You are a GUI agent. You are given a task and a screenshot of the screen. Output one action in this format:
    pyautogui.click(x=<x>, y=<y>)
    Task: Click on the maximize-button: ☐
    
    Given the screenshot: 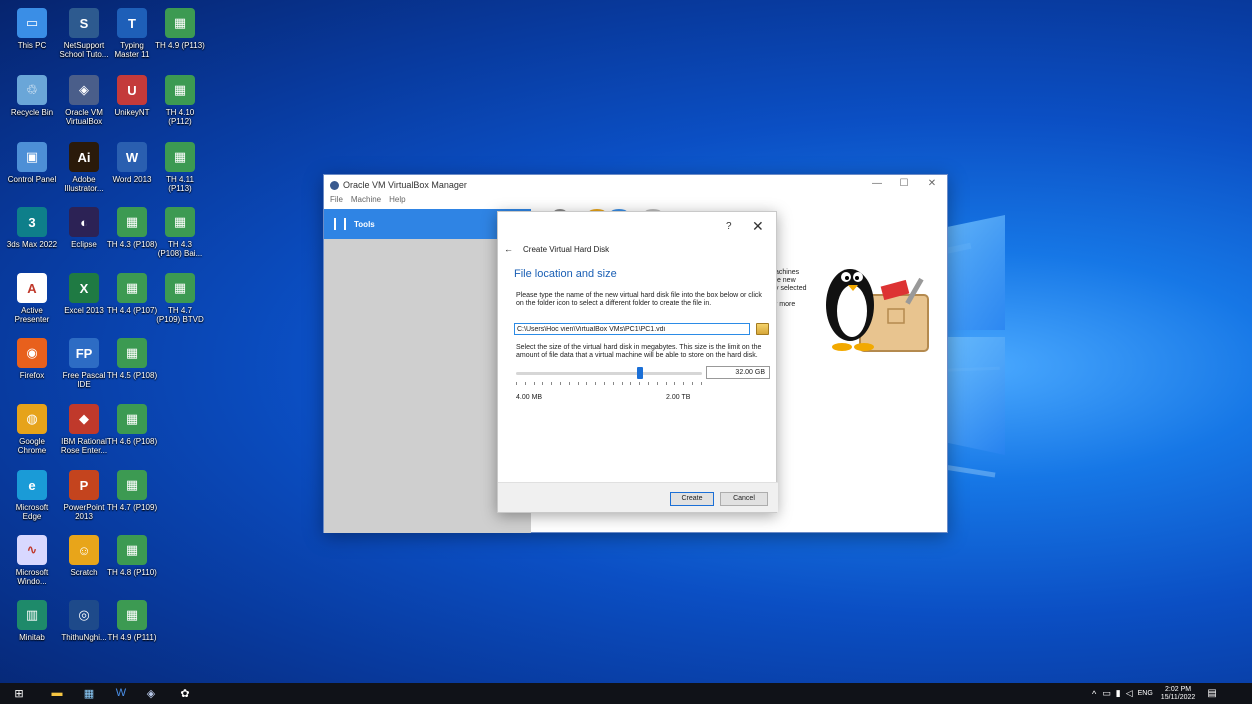 What is the action you would take?
    pyautogui.click(x=904, y=183)
    